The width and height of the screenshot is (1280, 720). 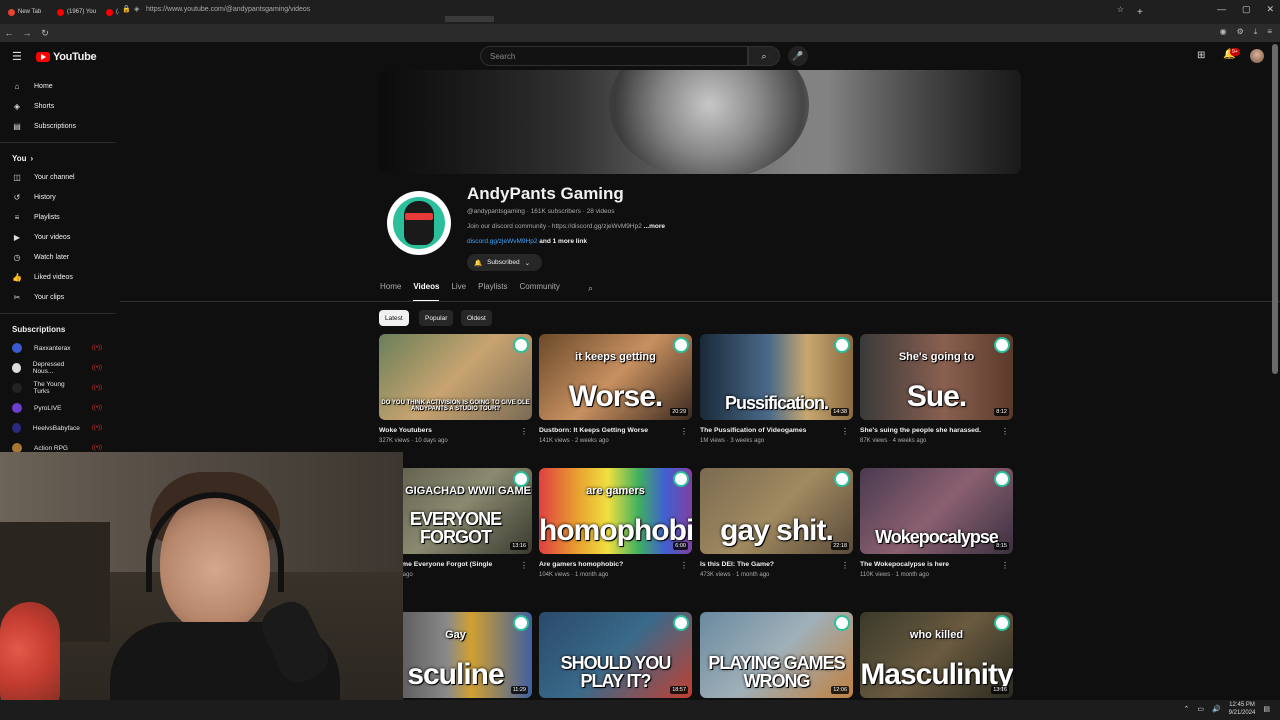 What do you see at coordinates (60, 237) in the screenshot?
I see `sidebar-item: ▶ Your videos` at bounding box center [60, 237].